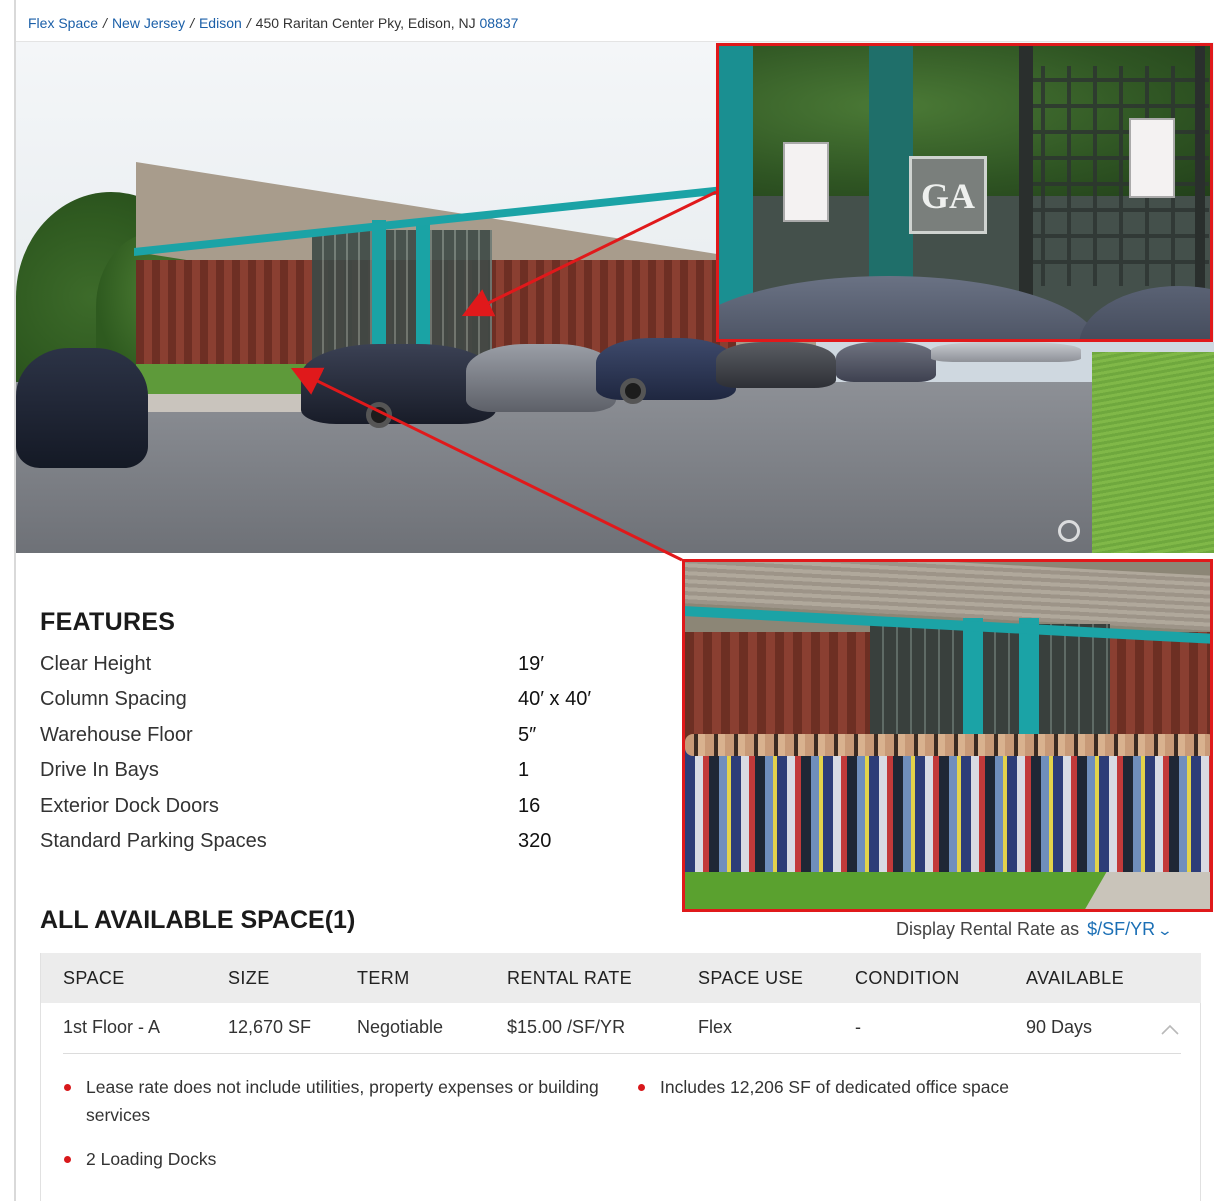 The width and height of the screenshot is (1215, 1201). Describe the element at coordinates (360, 739) in the screenshot. I see `feature-row-warehouse-floor: Warehouse Floor 5″` at that location.